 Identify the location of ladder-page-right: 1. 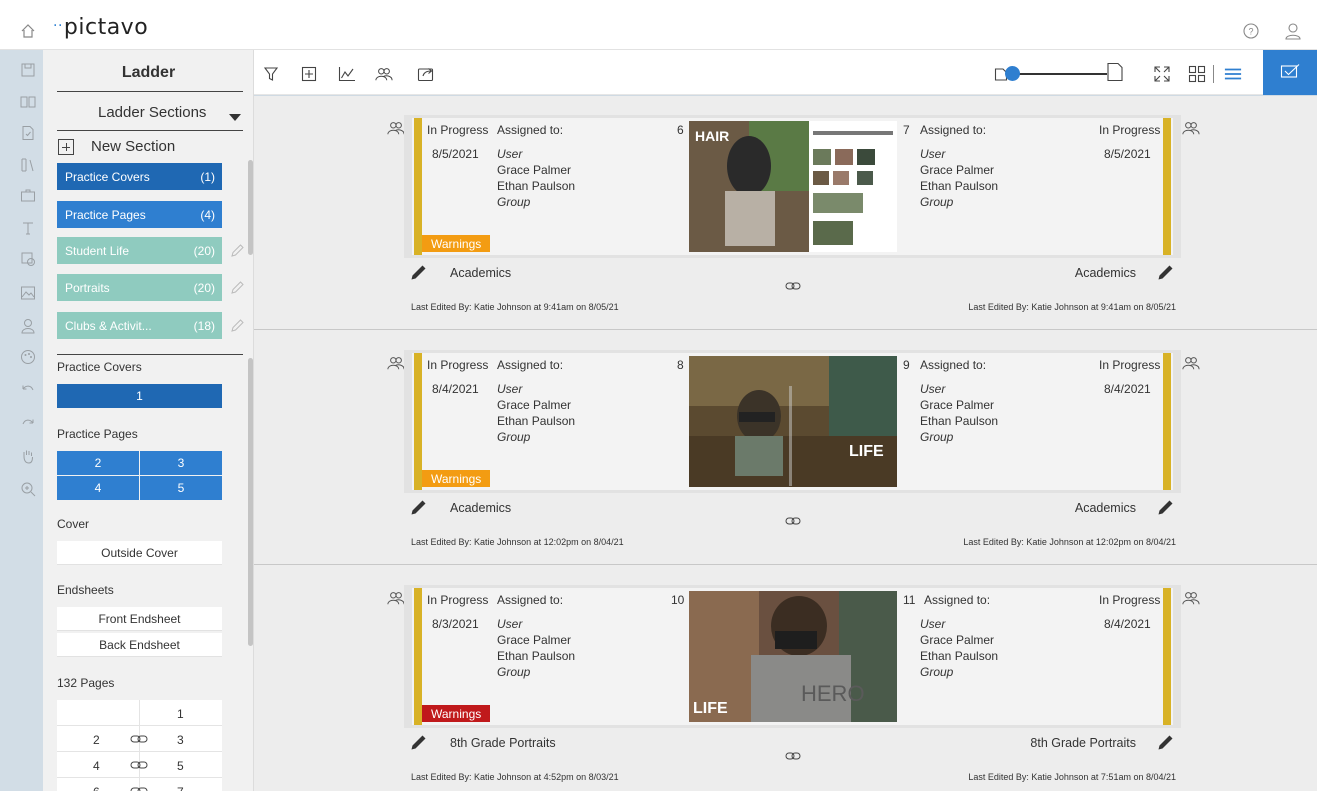
(180, 714).